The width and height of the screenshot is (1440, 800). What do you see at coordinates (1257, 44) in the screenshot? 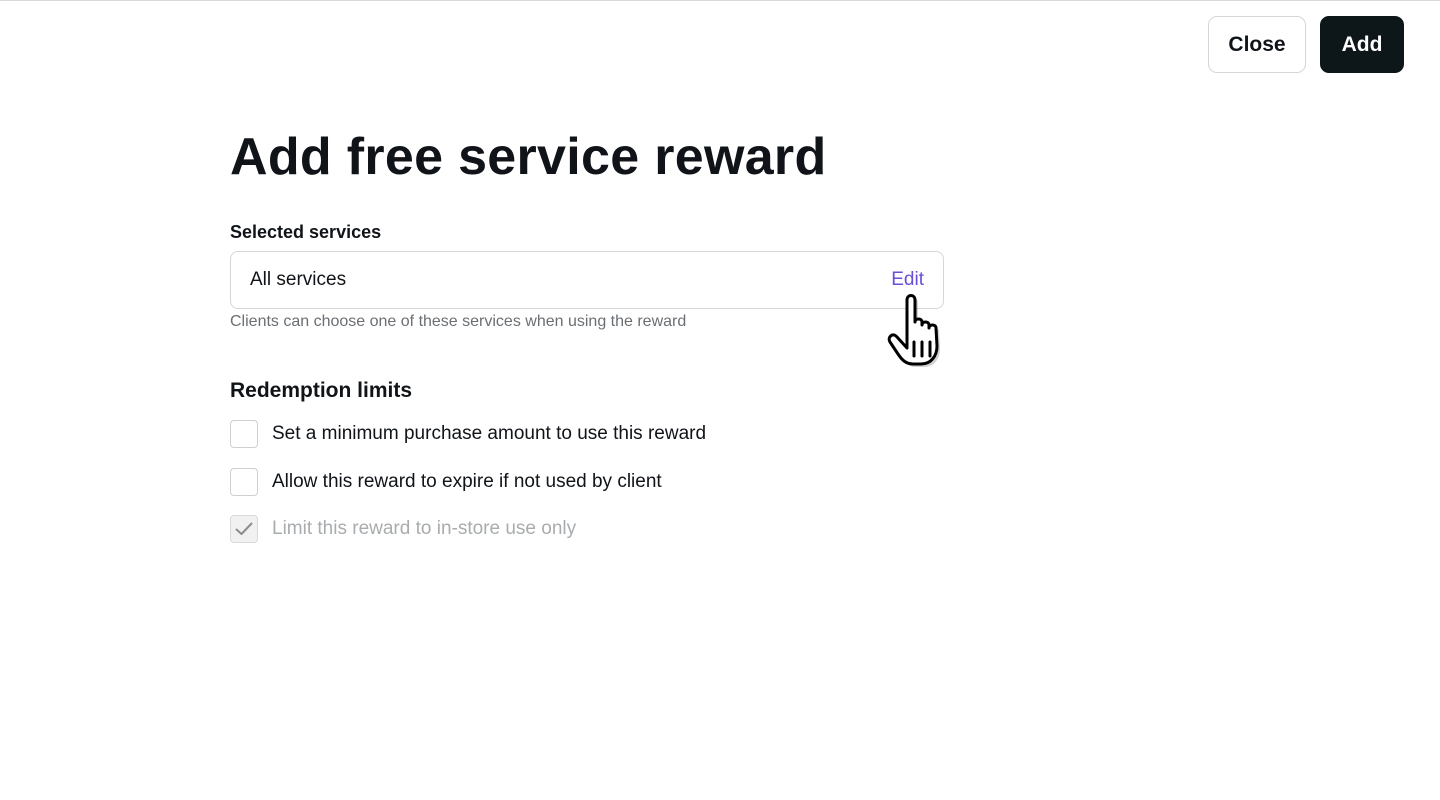
I see `close-button: Close` at bounding box center [1257, 44].